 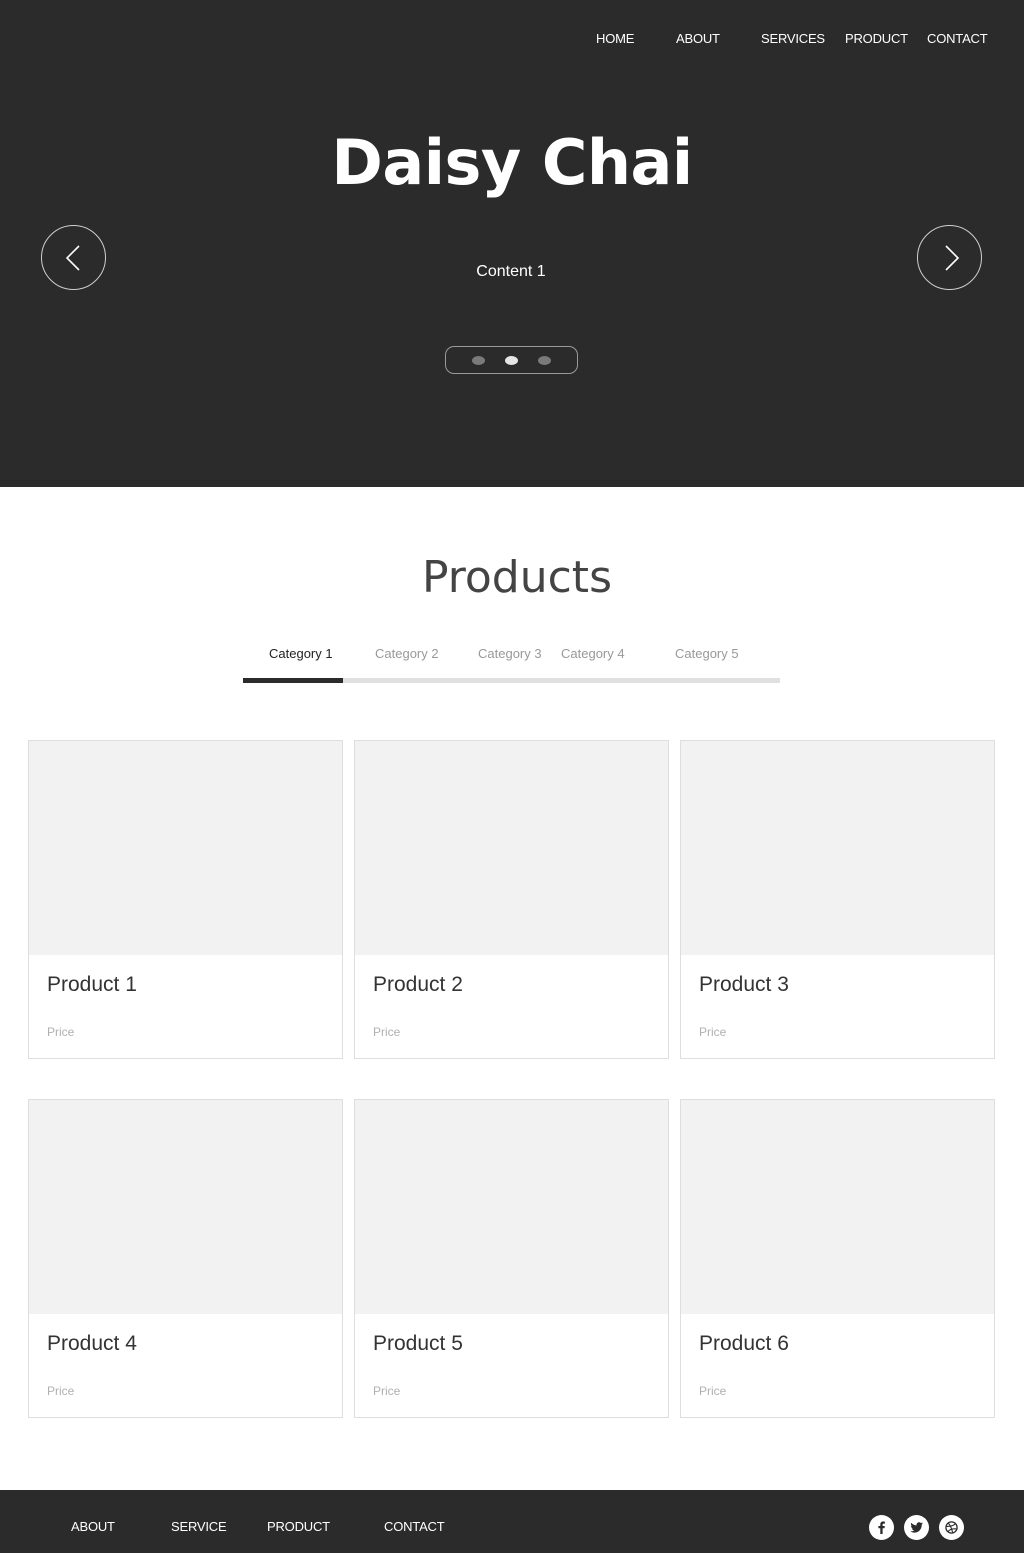 I want to click on tab-category-2: Category 2, so click(x=407, y=653).